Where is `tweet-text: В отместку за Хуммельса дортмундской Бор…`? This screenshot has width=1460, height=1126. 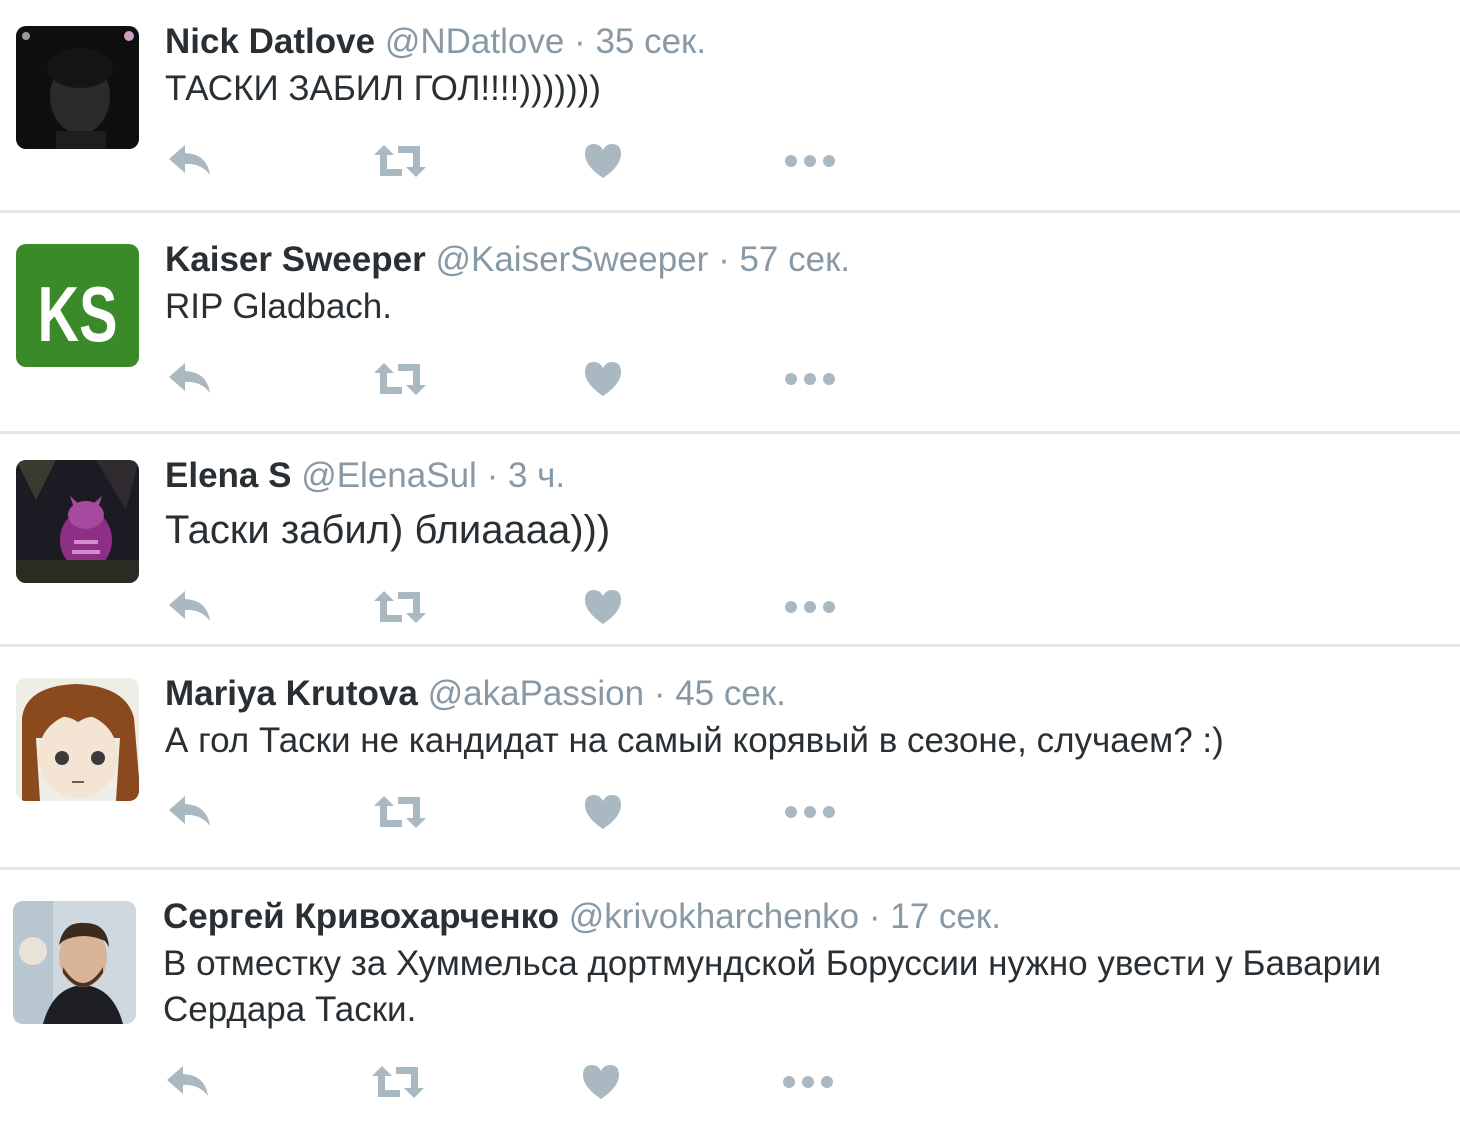
tweet-text: В отместку за Хуммельса дортмундской Бор… is located at coordinates (772, 986).